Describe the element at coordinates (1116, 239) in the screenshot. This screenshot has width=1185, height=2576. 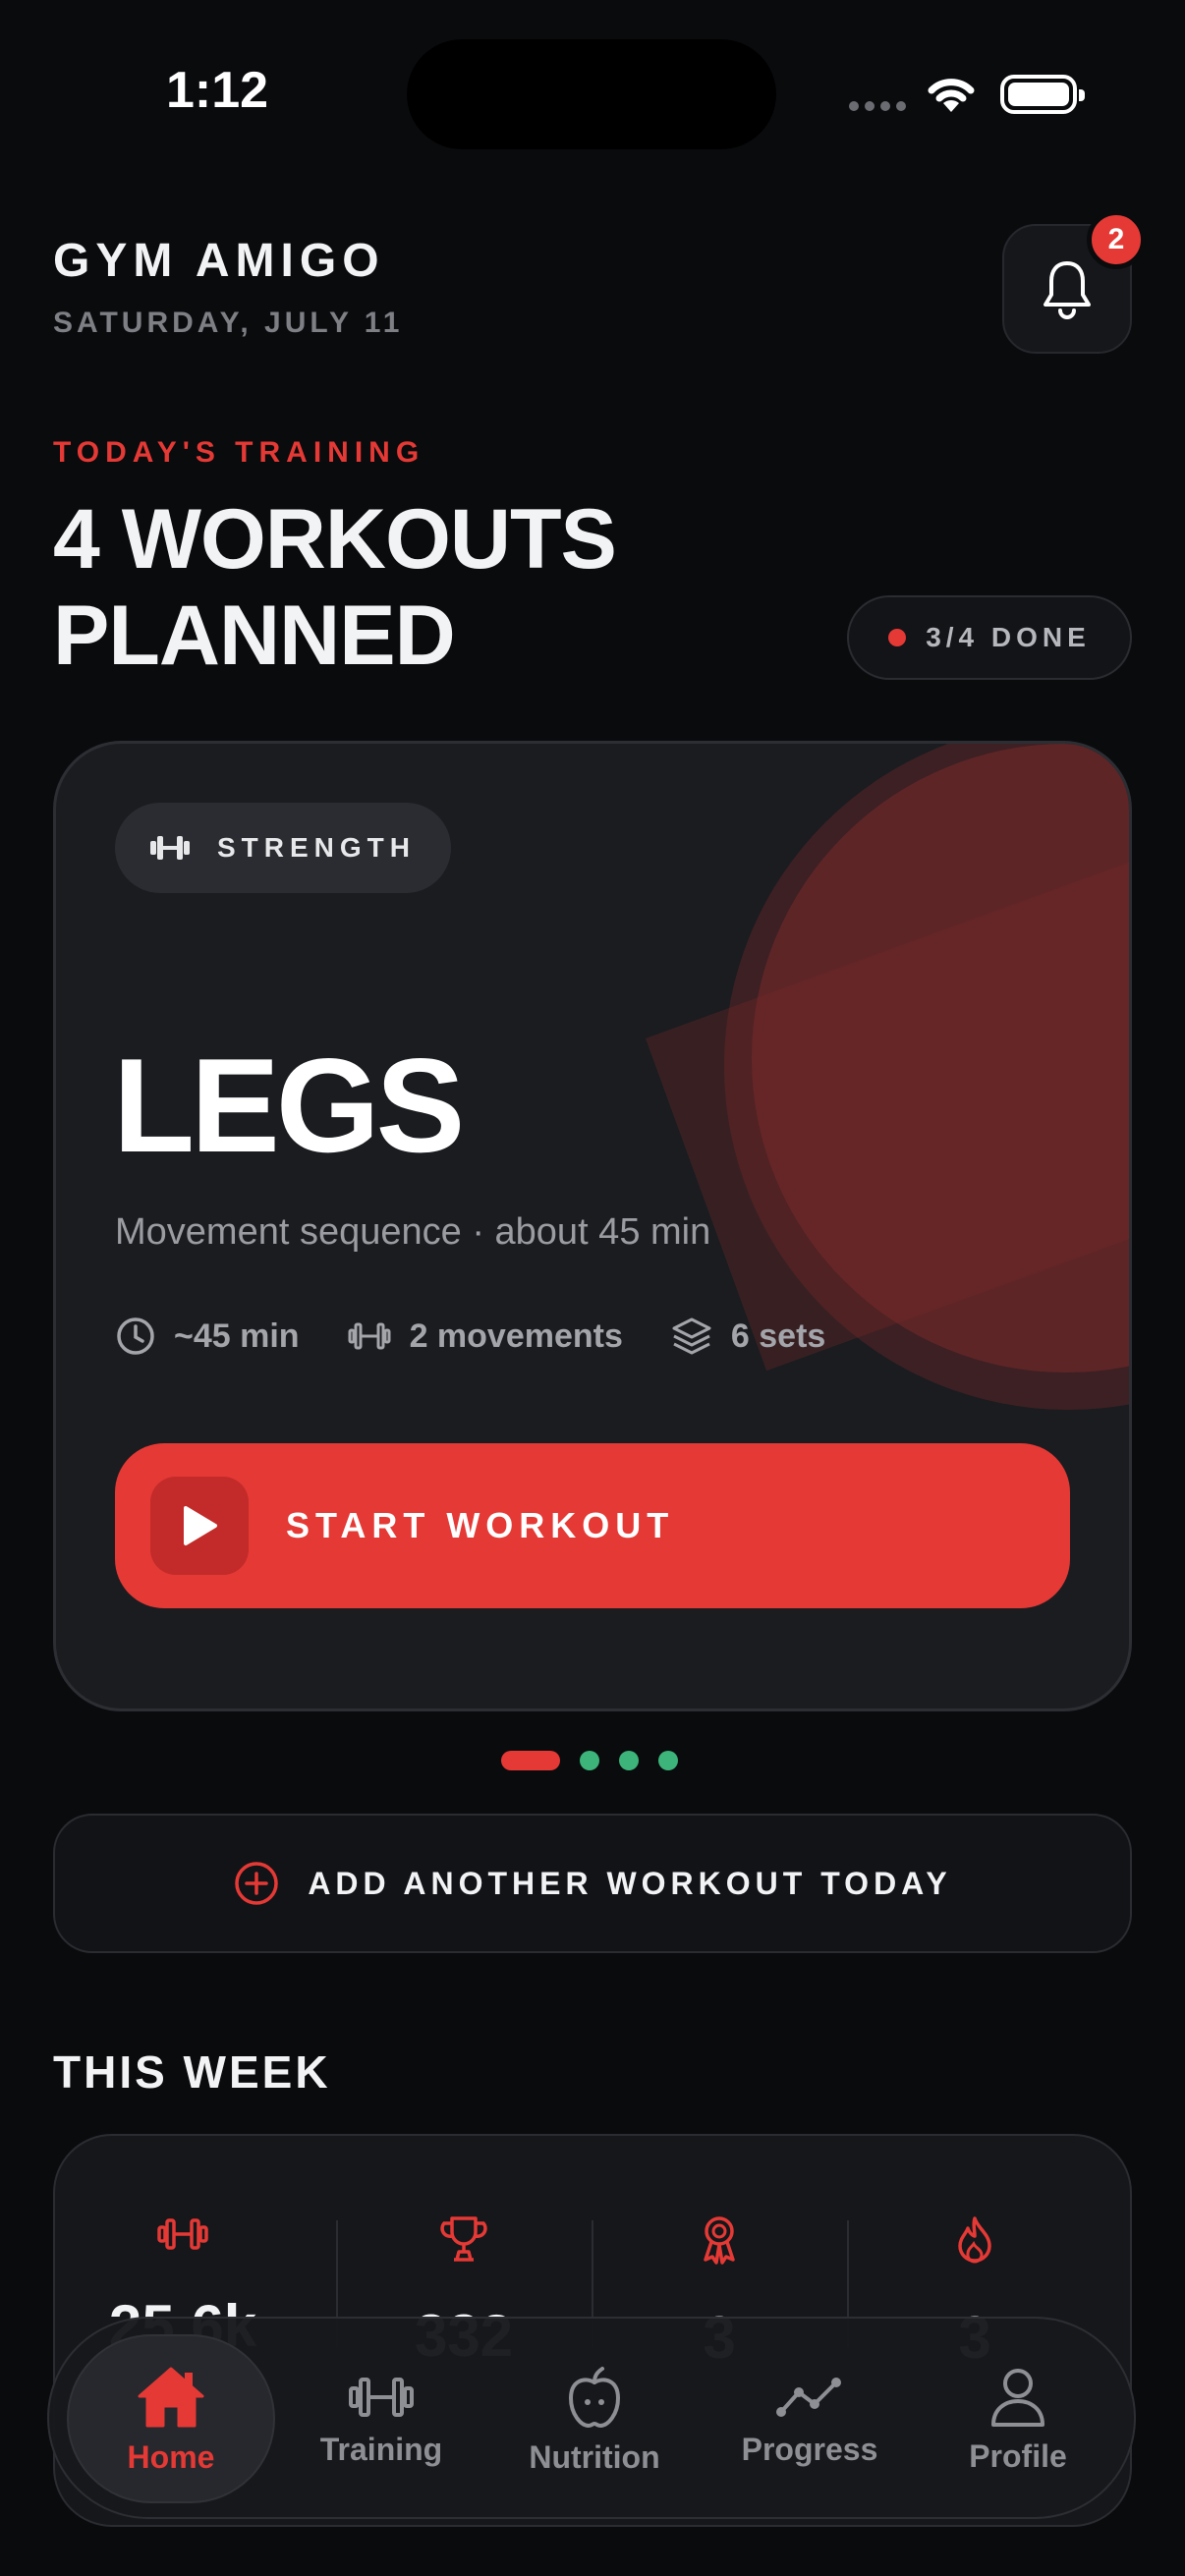
I see `notification-badge: 2` at that location.